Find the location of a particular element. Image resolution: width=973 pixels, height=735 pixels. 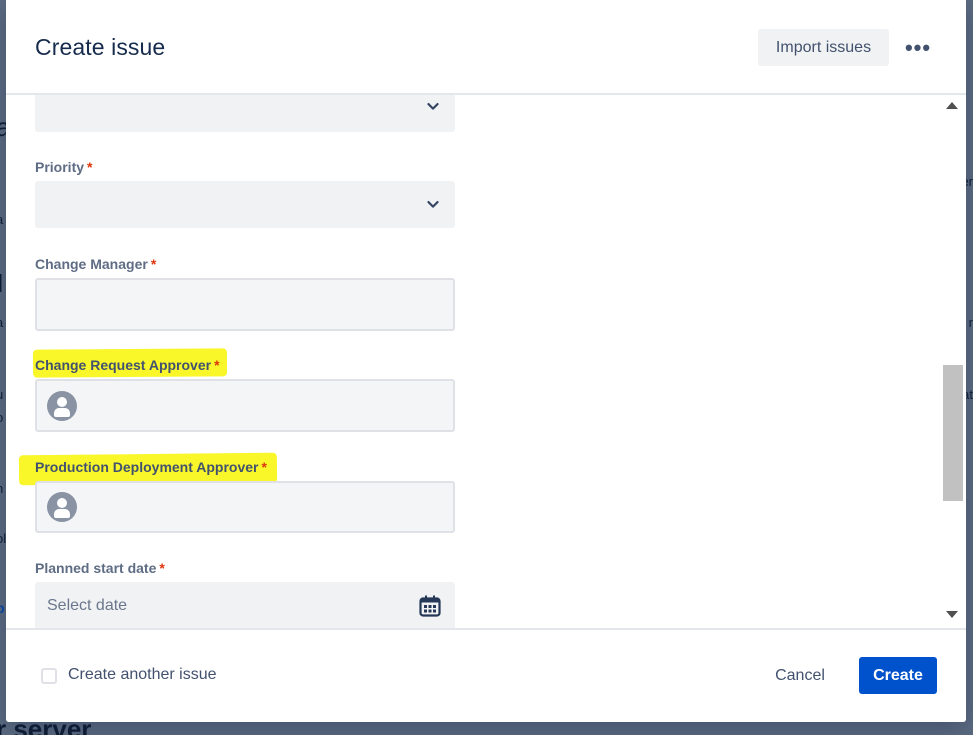

prod-approver-user-picker is located at coordinates (245, 507).